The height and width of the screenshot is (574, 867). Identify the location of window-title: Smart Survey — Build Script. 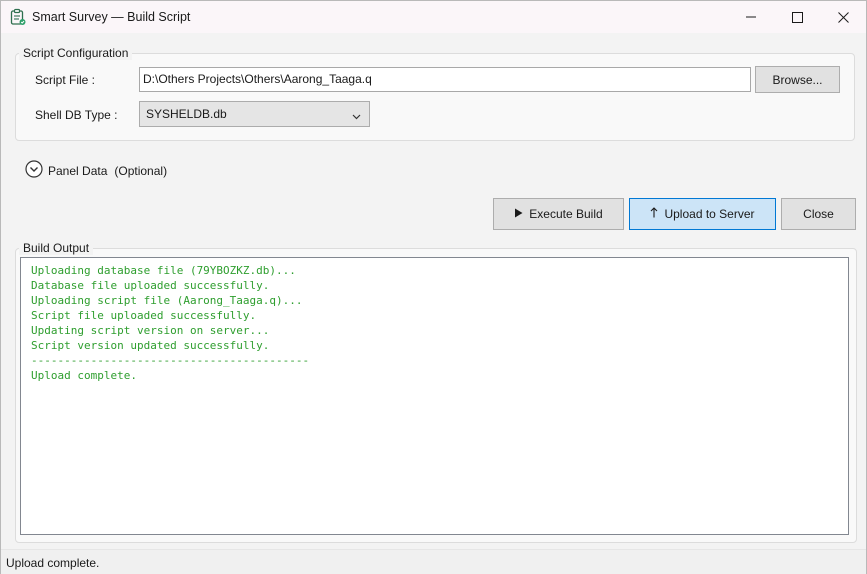
(111, 17).